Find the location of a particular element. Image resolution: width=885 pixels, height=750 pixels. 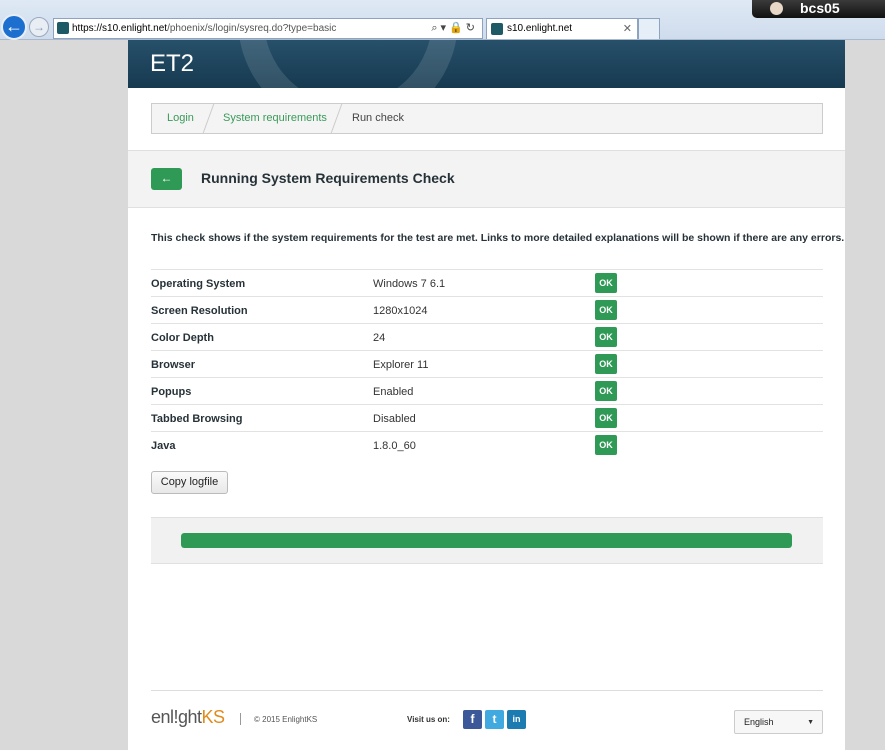

logo-accent-text: KS is located at coordinates (213, 717).